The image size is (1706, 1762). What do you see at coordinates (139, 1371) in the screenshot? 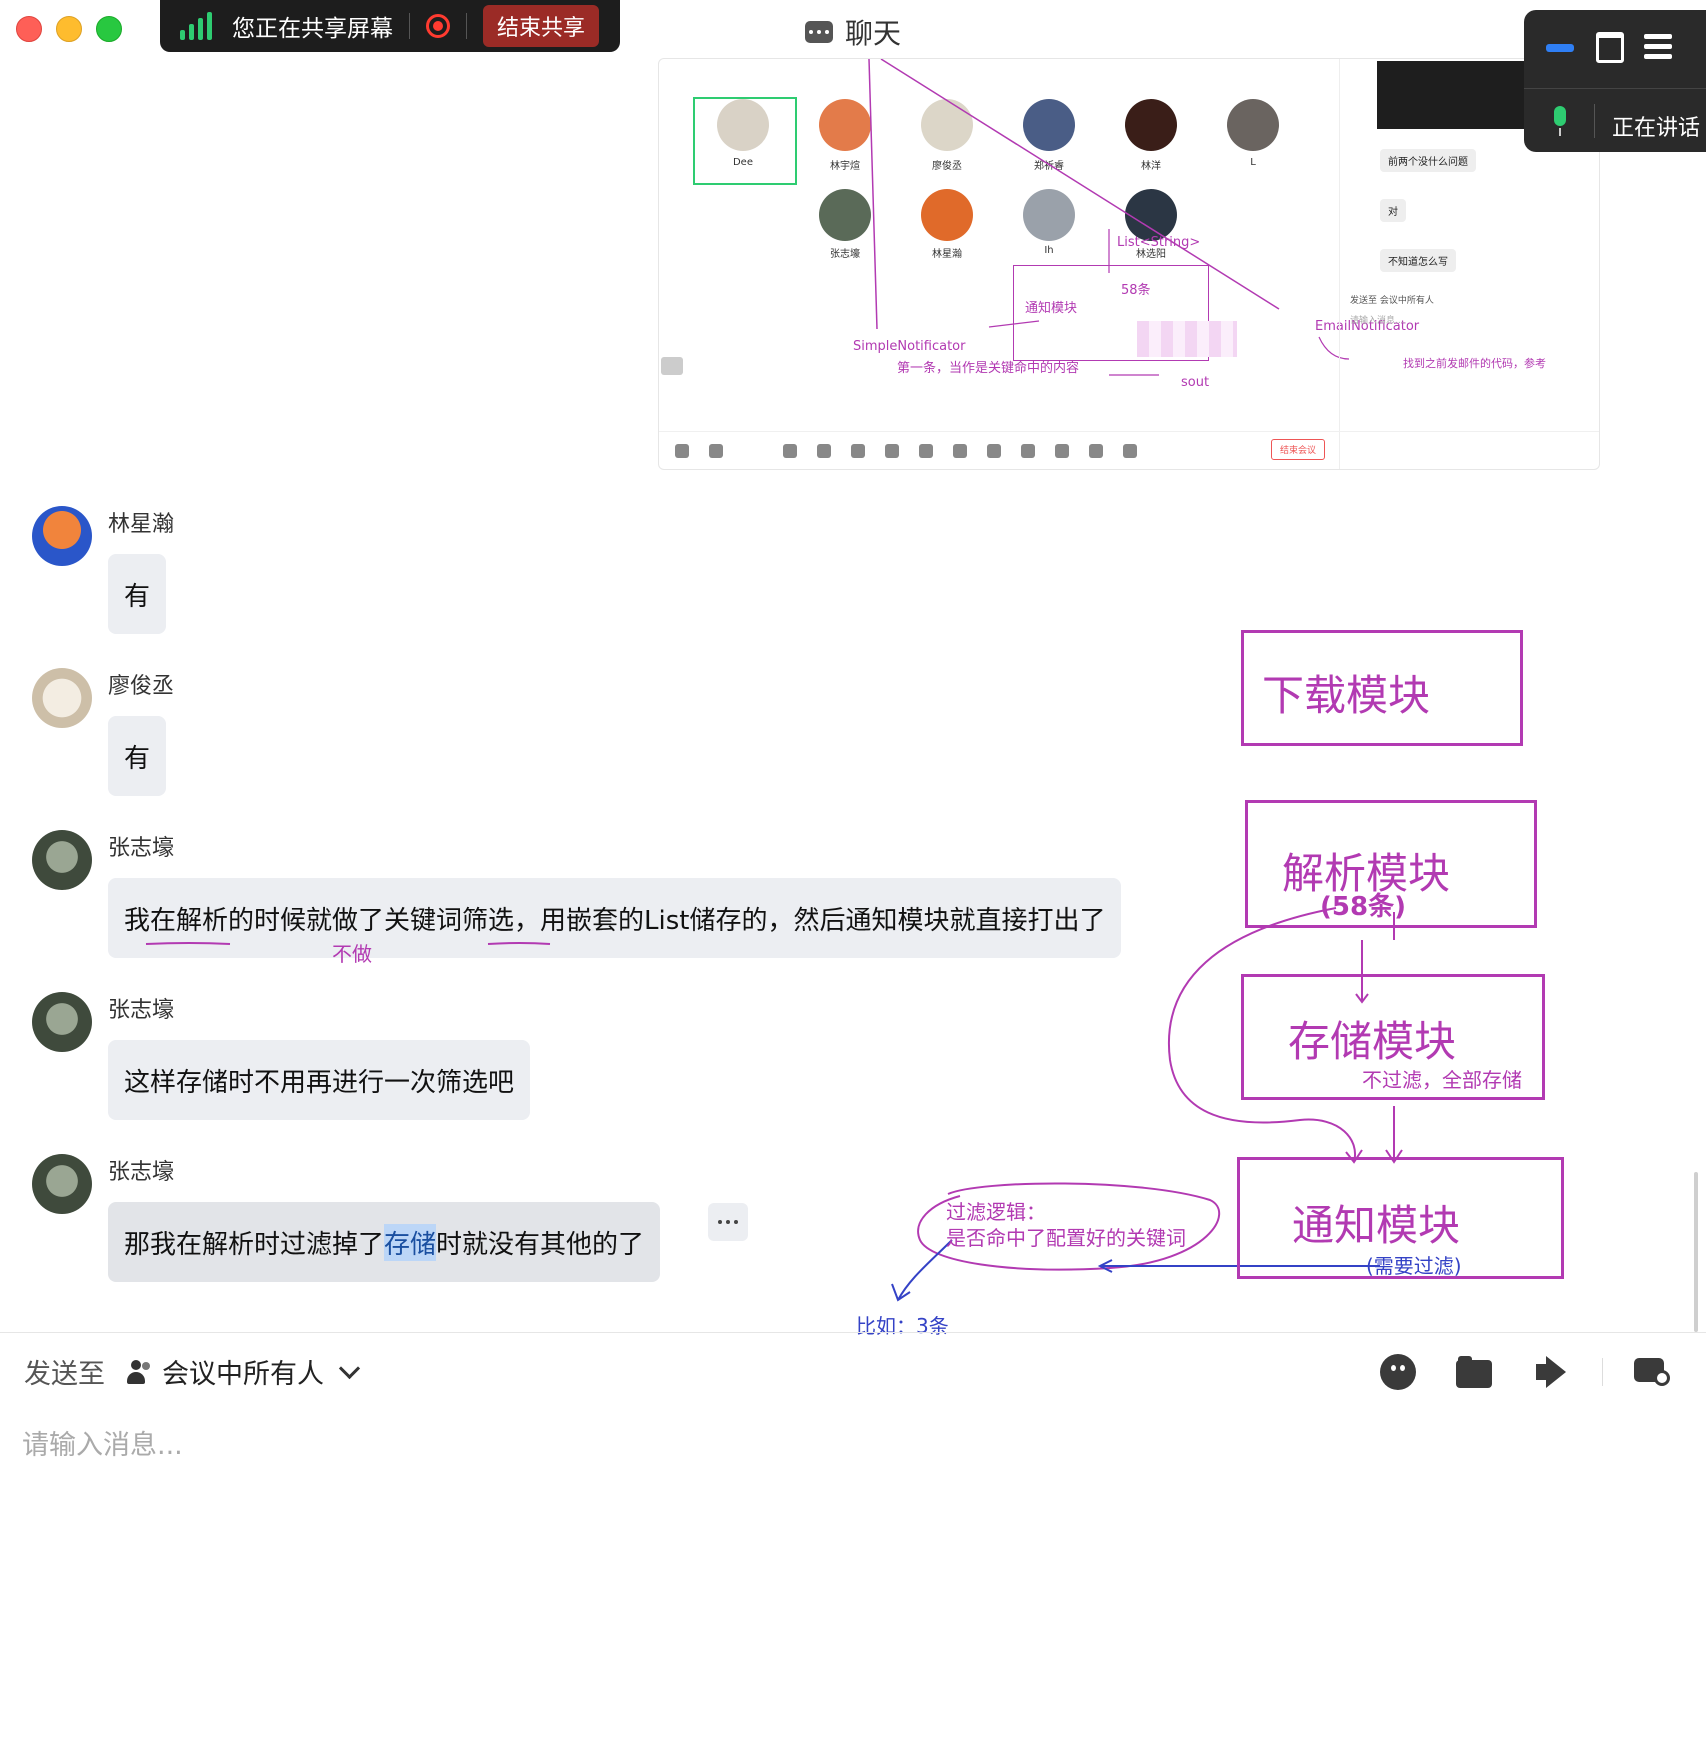
I see `people-icon` at bounding box center [139, 1371].